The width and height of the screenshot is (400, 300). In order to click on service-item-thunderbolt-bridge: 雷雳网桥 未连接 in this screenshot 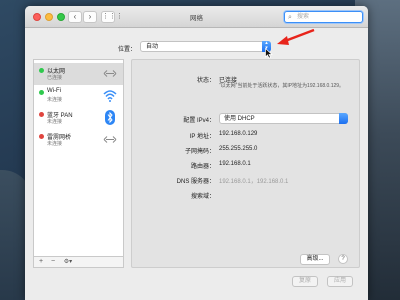, I will do `click(78, 140)`.